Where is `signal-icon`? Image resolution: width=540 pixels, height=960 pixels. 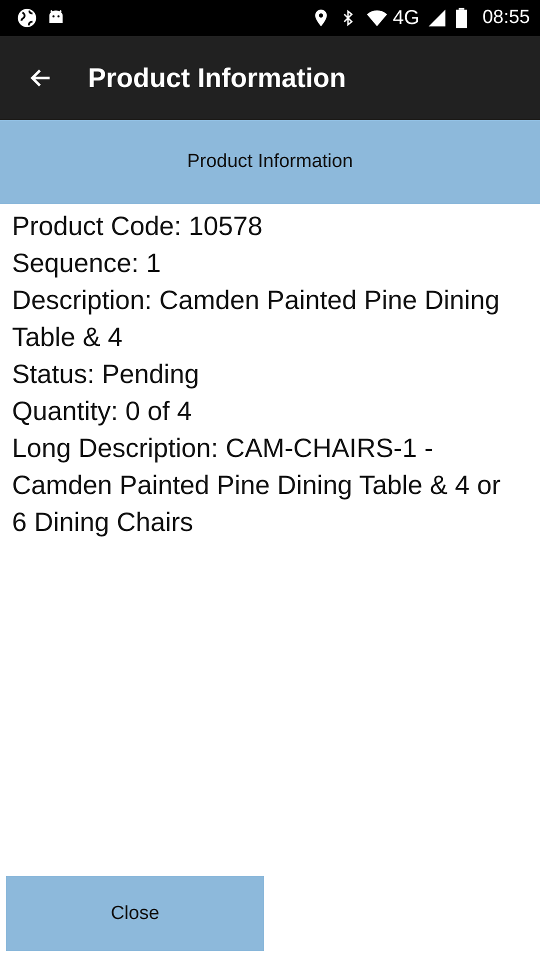 signal-icon is located at coordinates (437, 18).